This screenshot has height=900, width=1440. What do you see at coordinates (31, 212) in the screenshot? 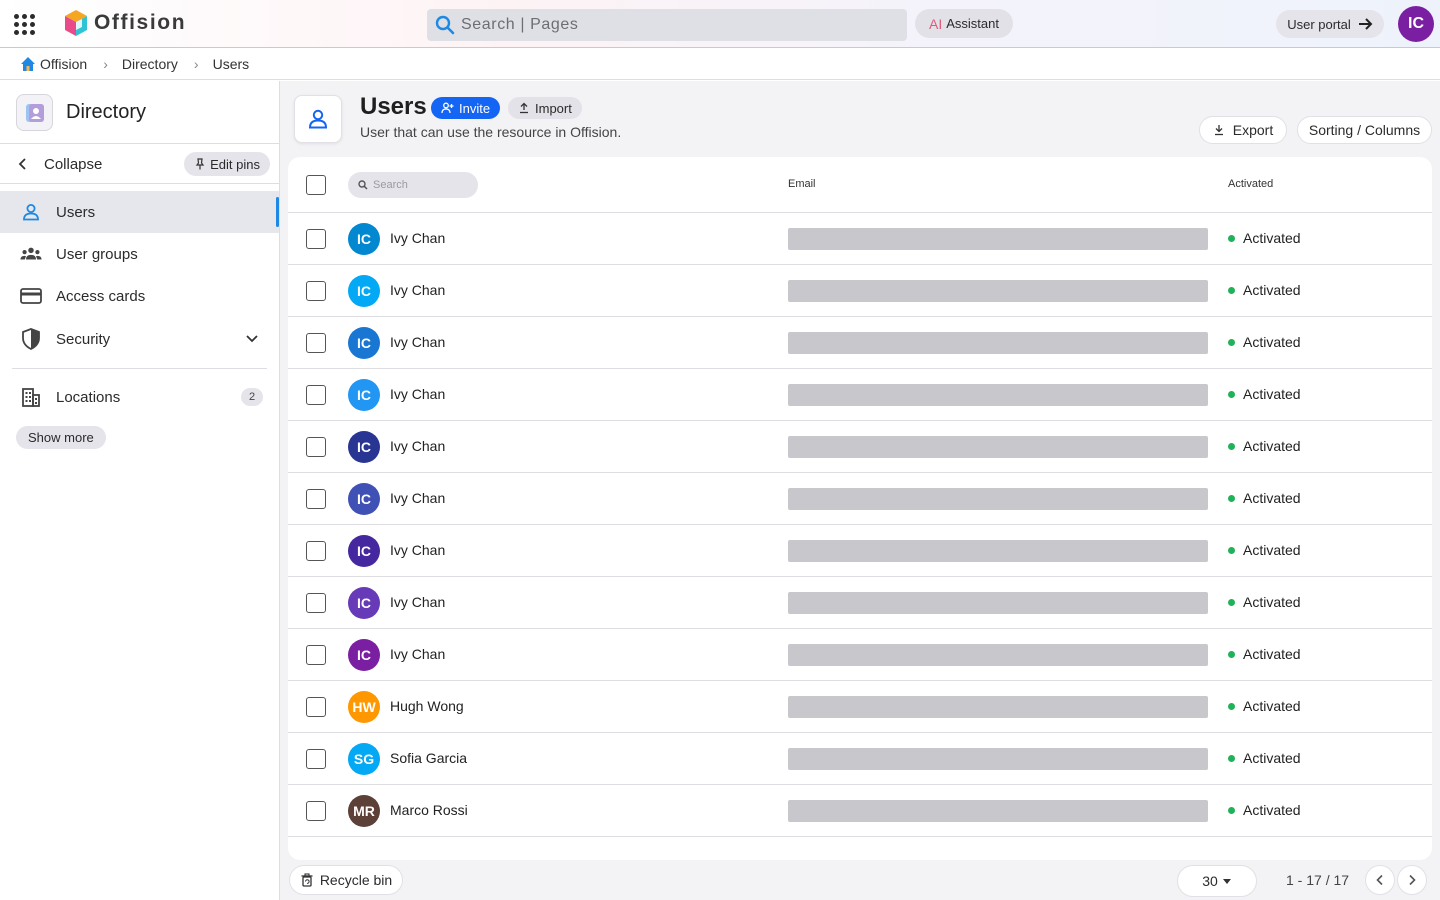
I see `person-icon` at bounding box center [31, 212].